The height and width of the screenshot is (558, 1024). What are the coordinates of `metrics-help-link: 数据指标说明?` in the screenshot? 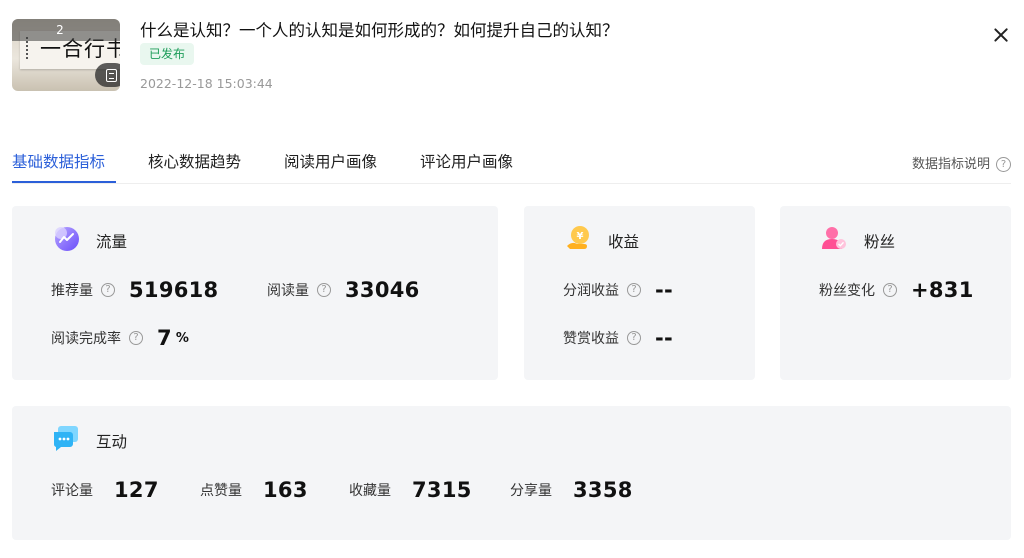 It's located at (961, 162).